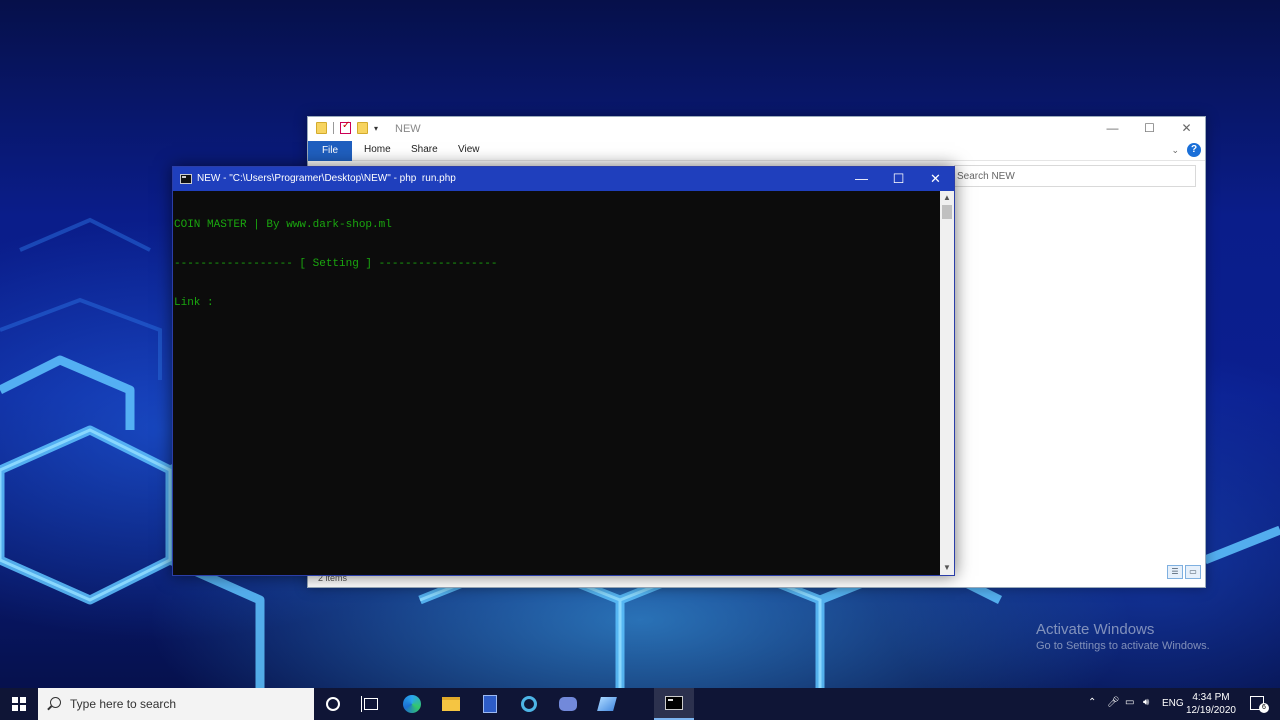 The width and height of the screenshot is (1280, 720). Describe the element at coordinates (408, 129) in the screenshot. I see `window-title: NEW` at that location.